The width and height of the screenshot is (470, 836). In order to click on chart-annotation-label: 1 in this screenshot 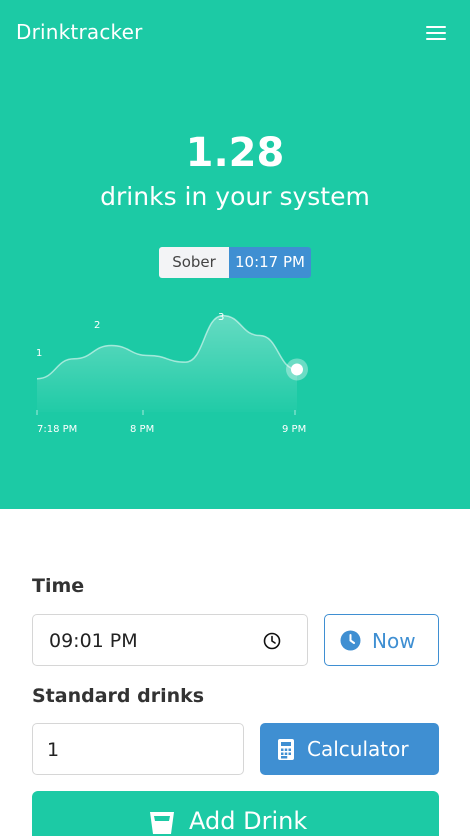, I will do `click(39, 353)`.